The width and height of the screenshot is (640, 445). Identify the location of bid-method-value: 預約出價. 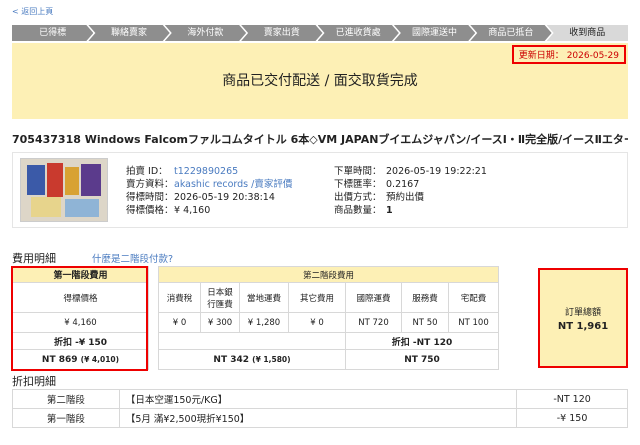
(405, 197).